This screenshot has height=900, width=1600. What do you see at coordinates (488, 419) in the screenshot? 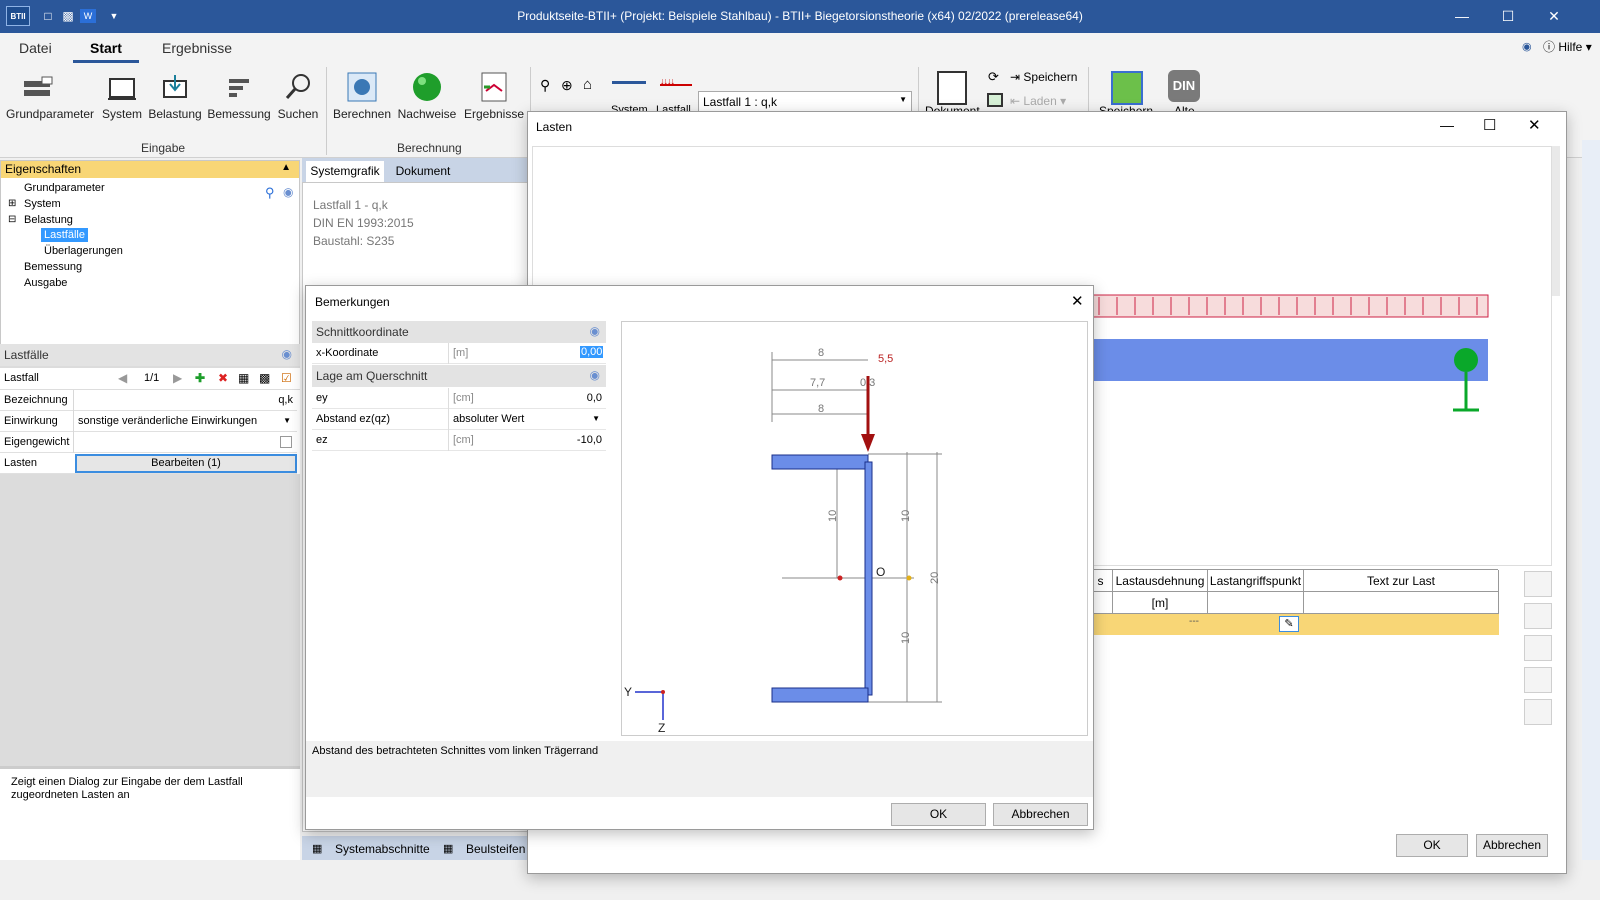
I see `abstand-select: absoluter Wert` at bounding box center [488, 419].